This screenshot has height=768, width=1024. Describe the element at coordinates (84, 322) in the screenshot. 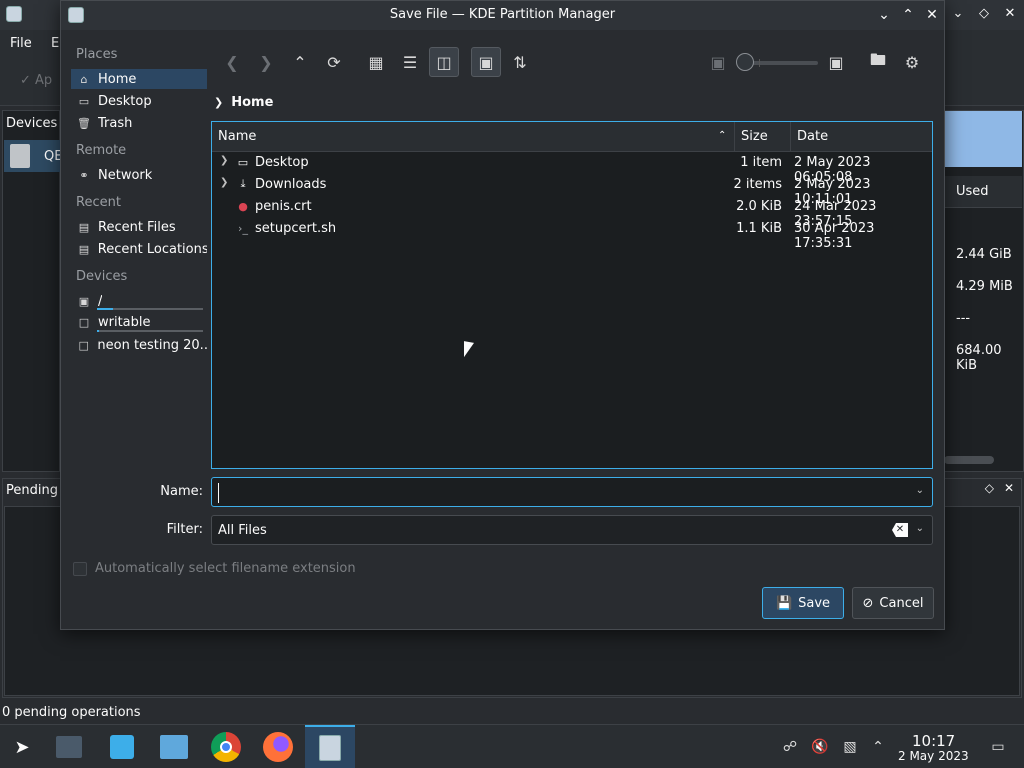

I see `drive-icon: □` at that location.